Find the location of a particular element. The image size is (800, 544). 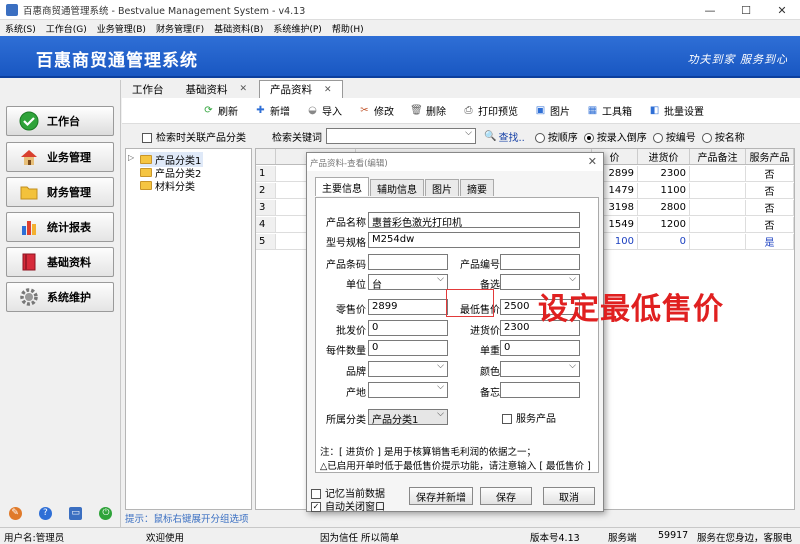

menu-finance: 财务管理(F) is located at coordinates (180, 28).